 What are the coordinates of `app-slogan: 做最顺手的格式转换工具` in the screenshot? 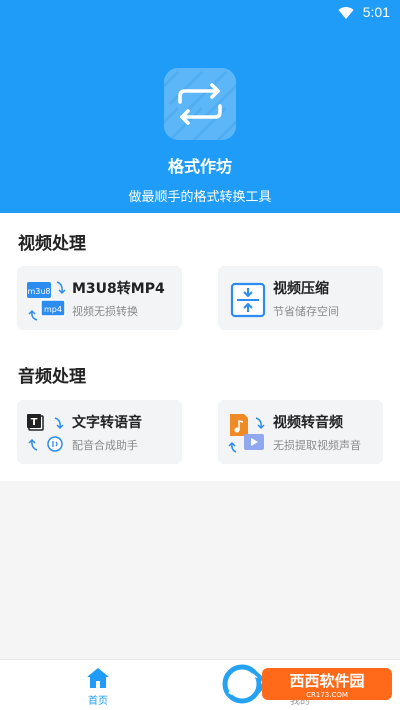 It's located at (200, 197).